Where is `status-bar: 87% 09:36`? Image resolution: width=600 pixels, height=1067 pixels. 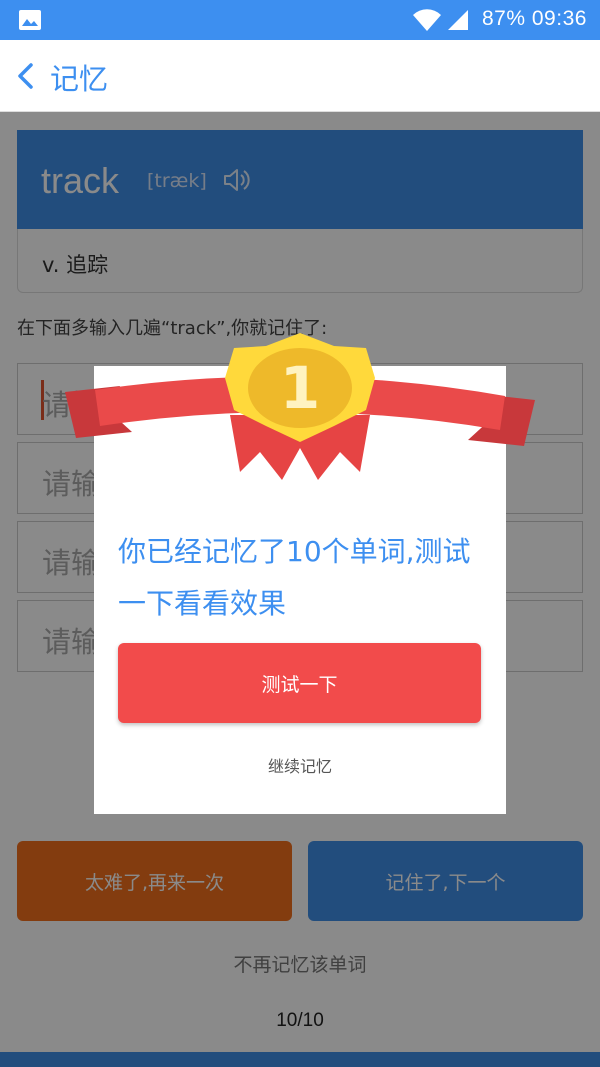 status-bar: 87% 09:36 is located at coordinates (300, 20).